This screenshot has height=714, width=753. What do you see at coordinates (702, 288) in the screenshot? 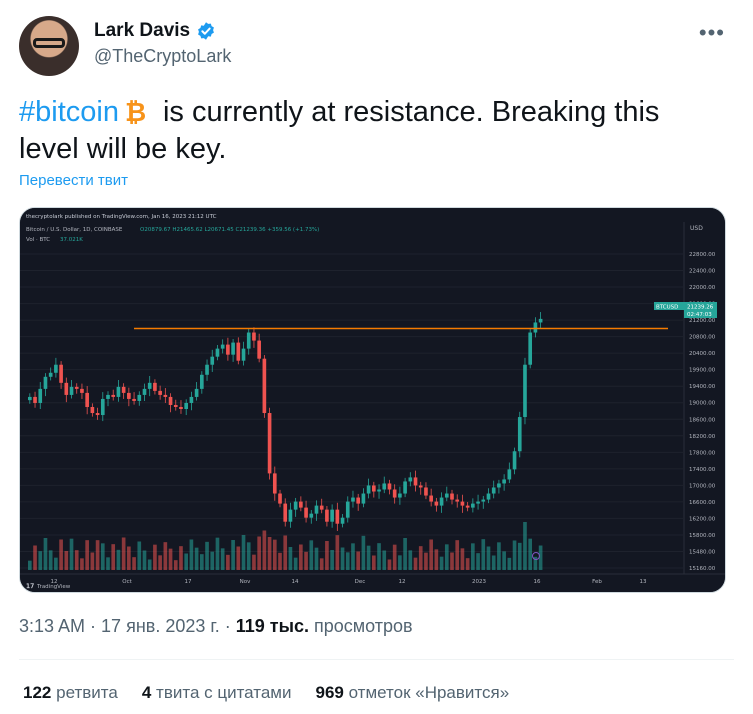
I see `y-tick-label: 22000.00` at bounding box center [702, 288].